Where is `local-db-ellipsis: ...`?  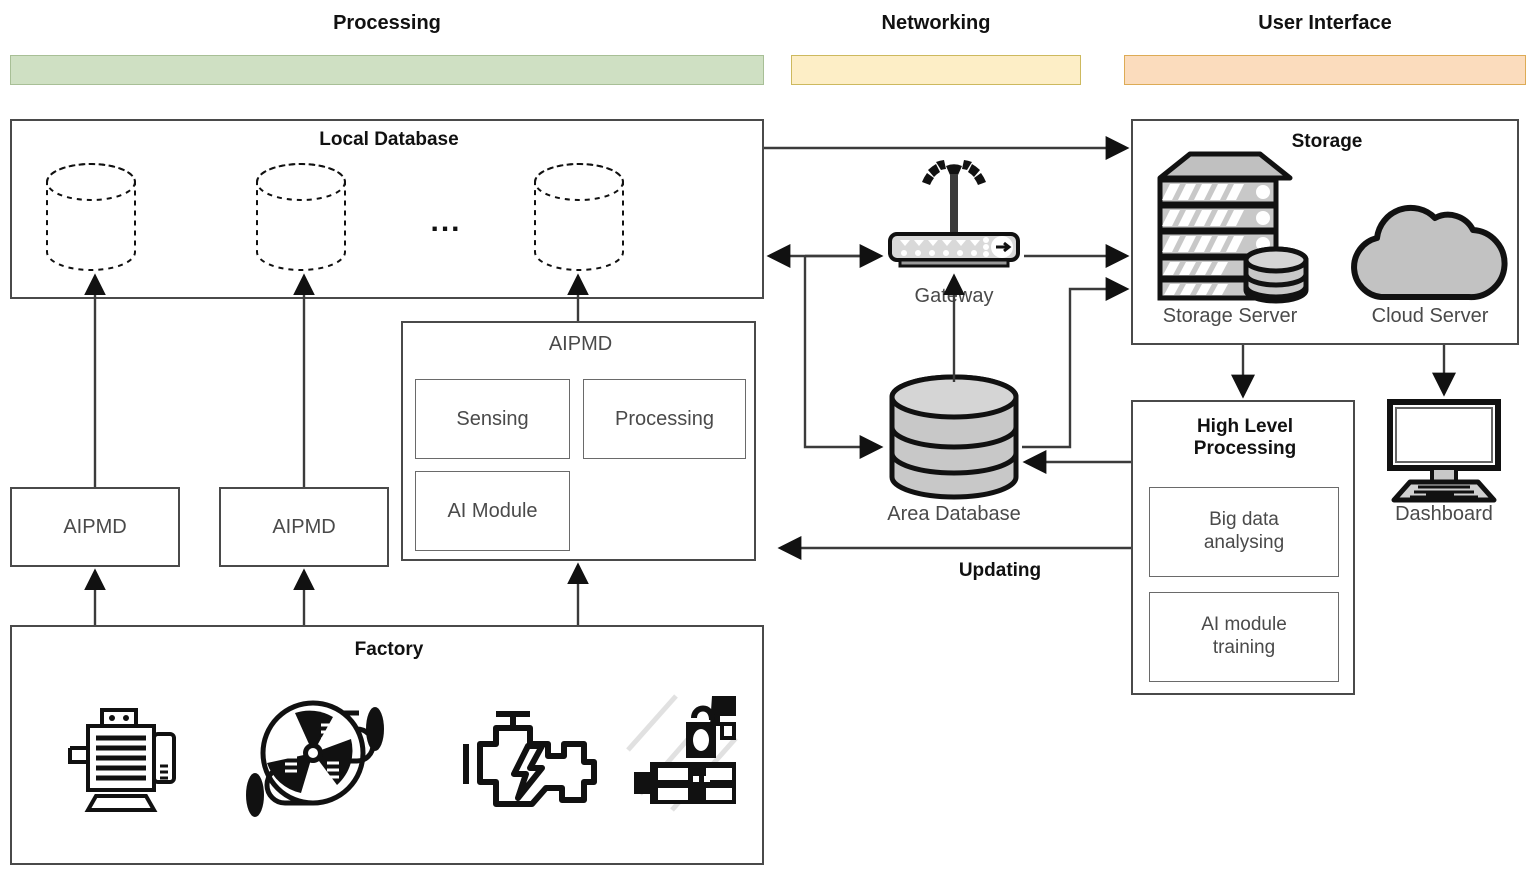 local-db-ellipsis: ... is located at coordinates (446, 221).